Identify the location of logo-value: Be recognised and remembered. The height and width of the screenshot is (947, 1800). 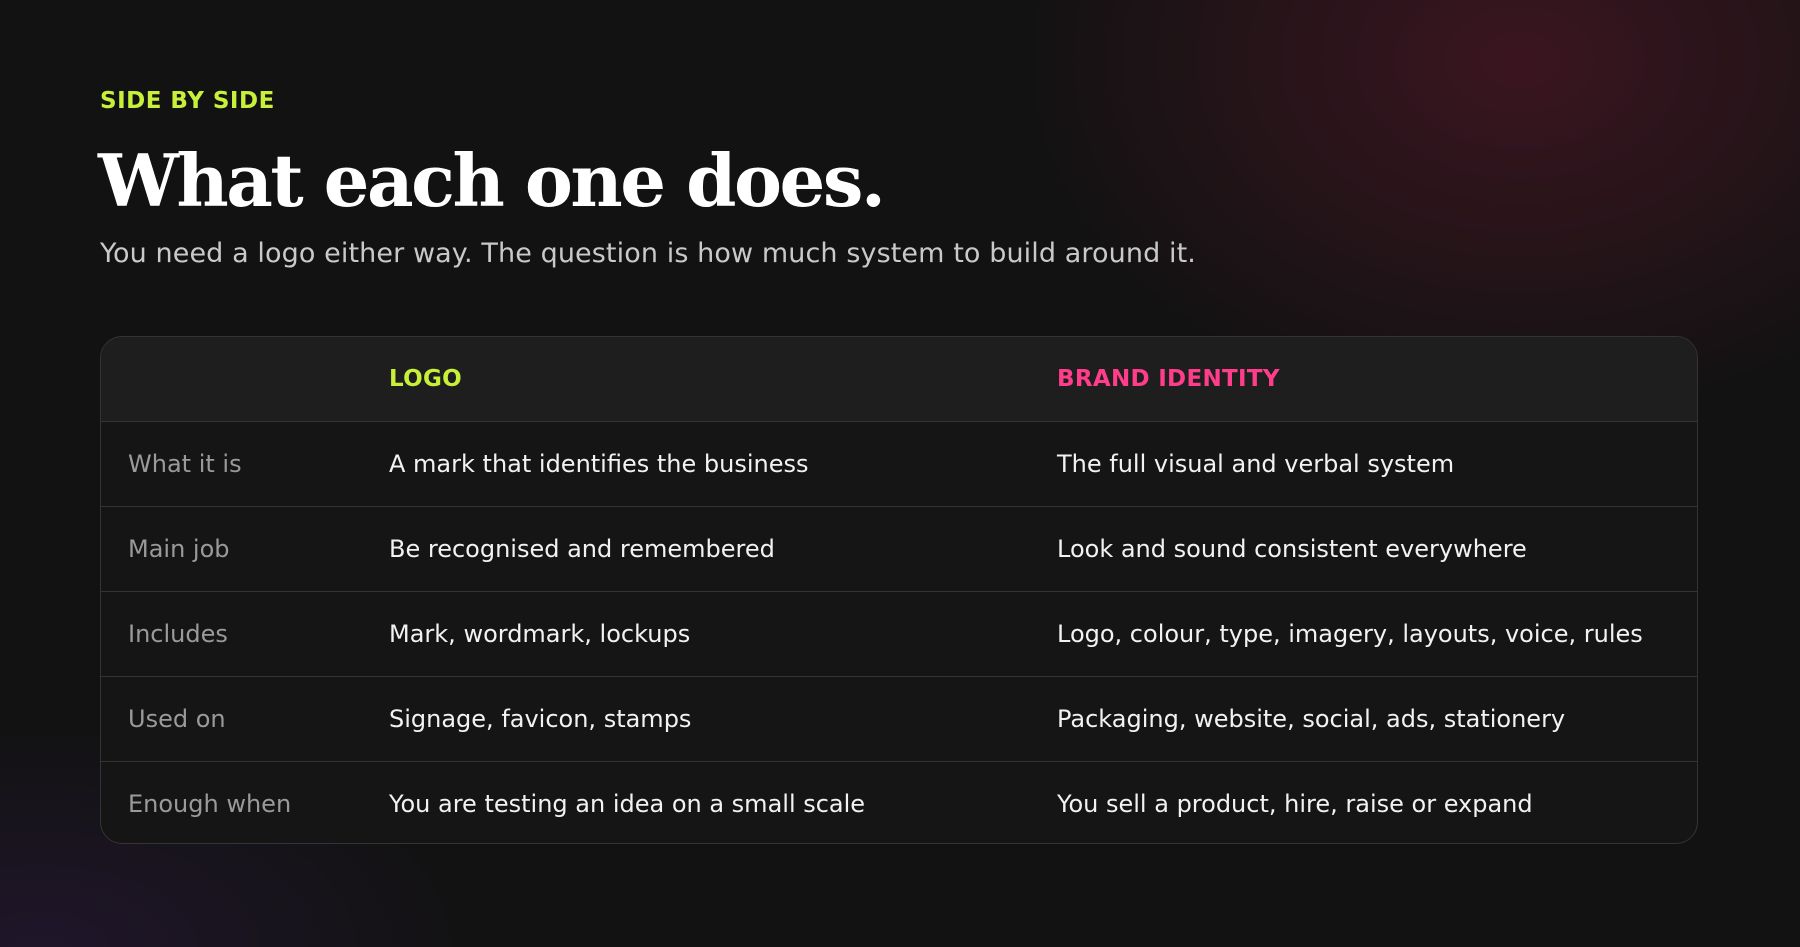
(582, 549).